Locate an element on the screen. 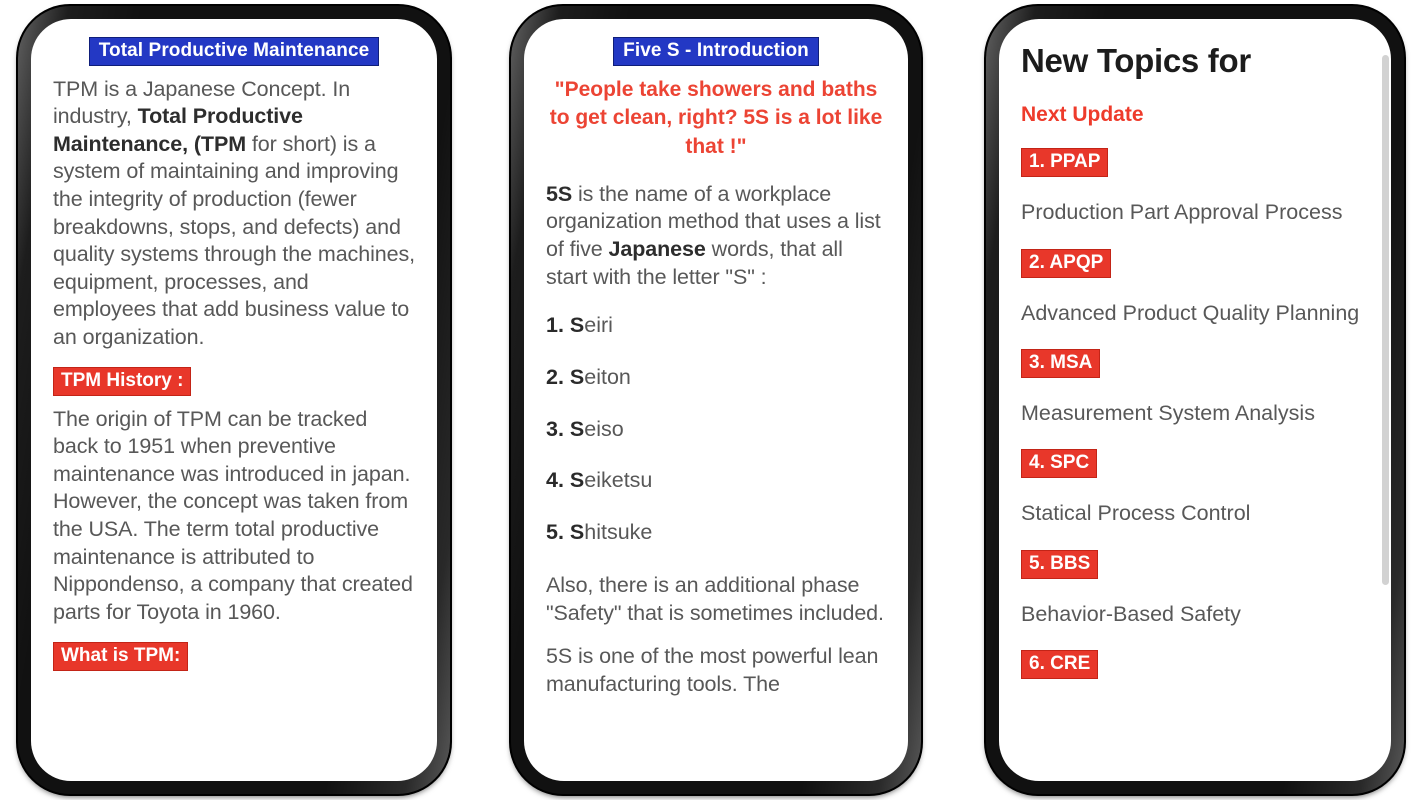  tpm-history-tag: TPM History : is located at coordinates (122, 381).